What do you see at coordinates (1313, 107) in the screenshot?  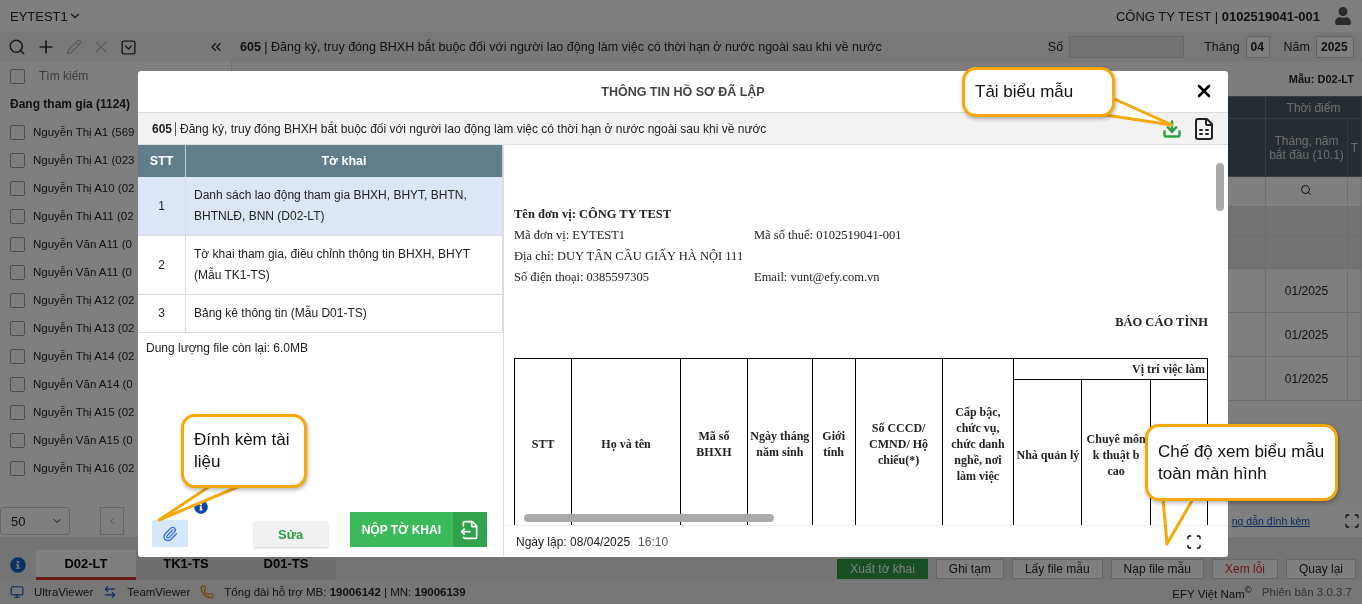 I see `column-header: Thời điểm` at bounding box center [1313, 107].